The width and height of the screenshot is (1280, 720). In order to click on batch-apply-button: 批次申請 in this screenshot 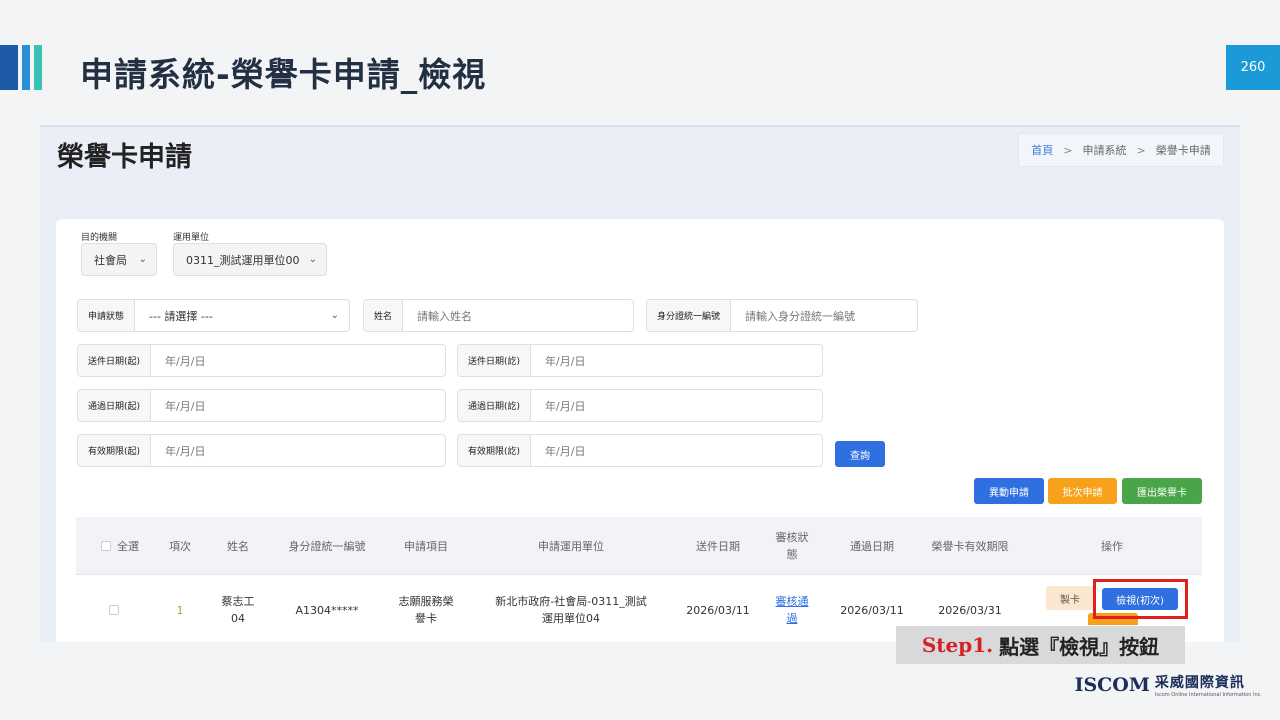, I will do `click(1082, 491)`.